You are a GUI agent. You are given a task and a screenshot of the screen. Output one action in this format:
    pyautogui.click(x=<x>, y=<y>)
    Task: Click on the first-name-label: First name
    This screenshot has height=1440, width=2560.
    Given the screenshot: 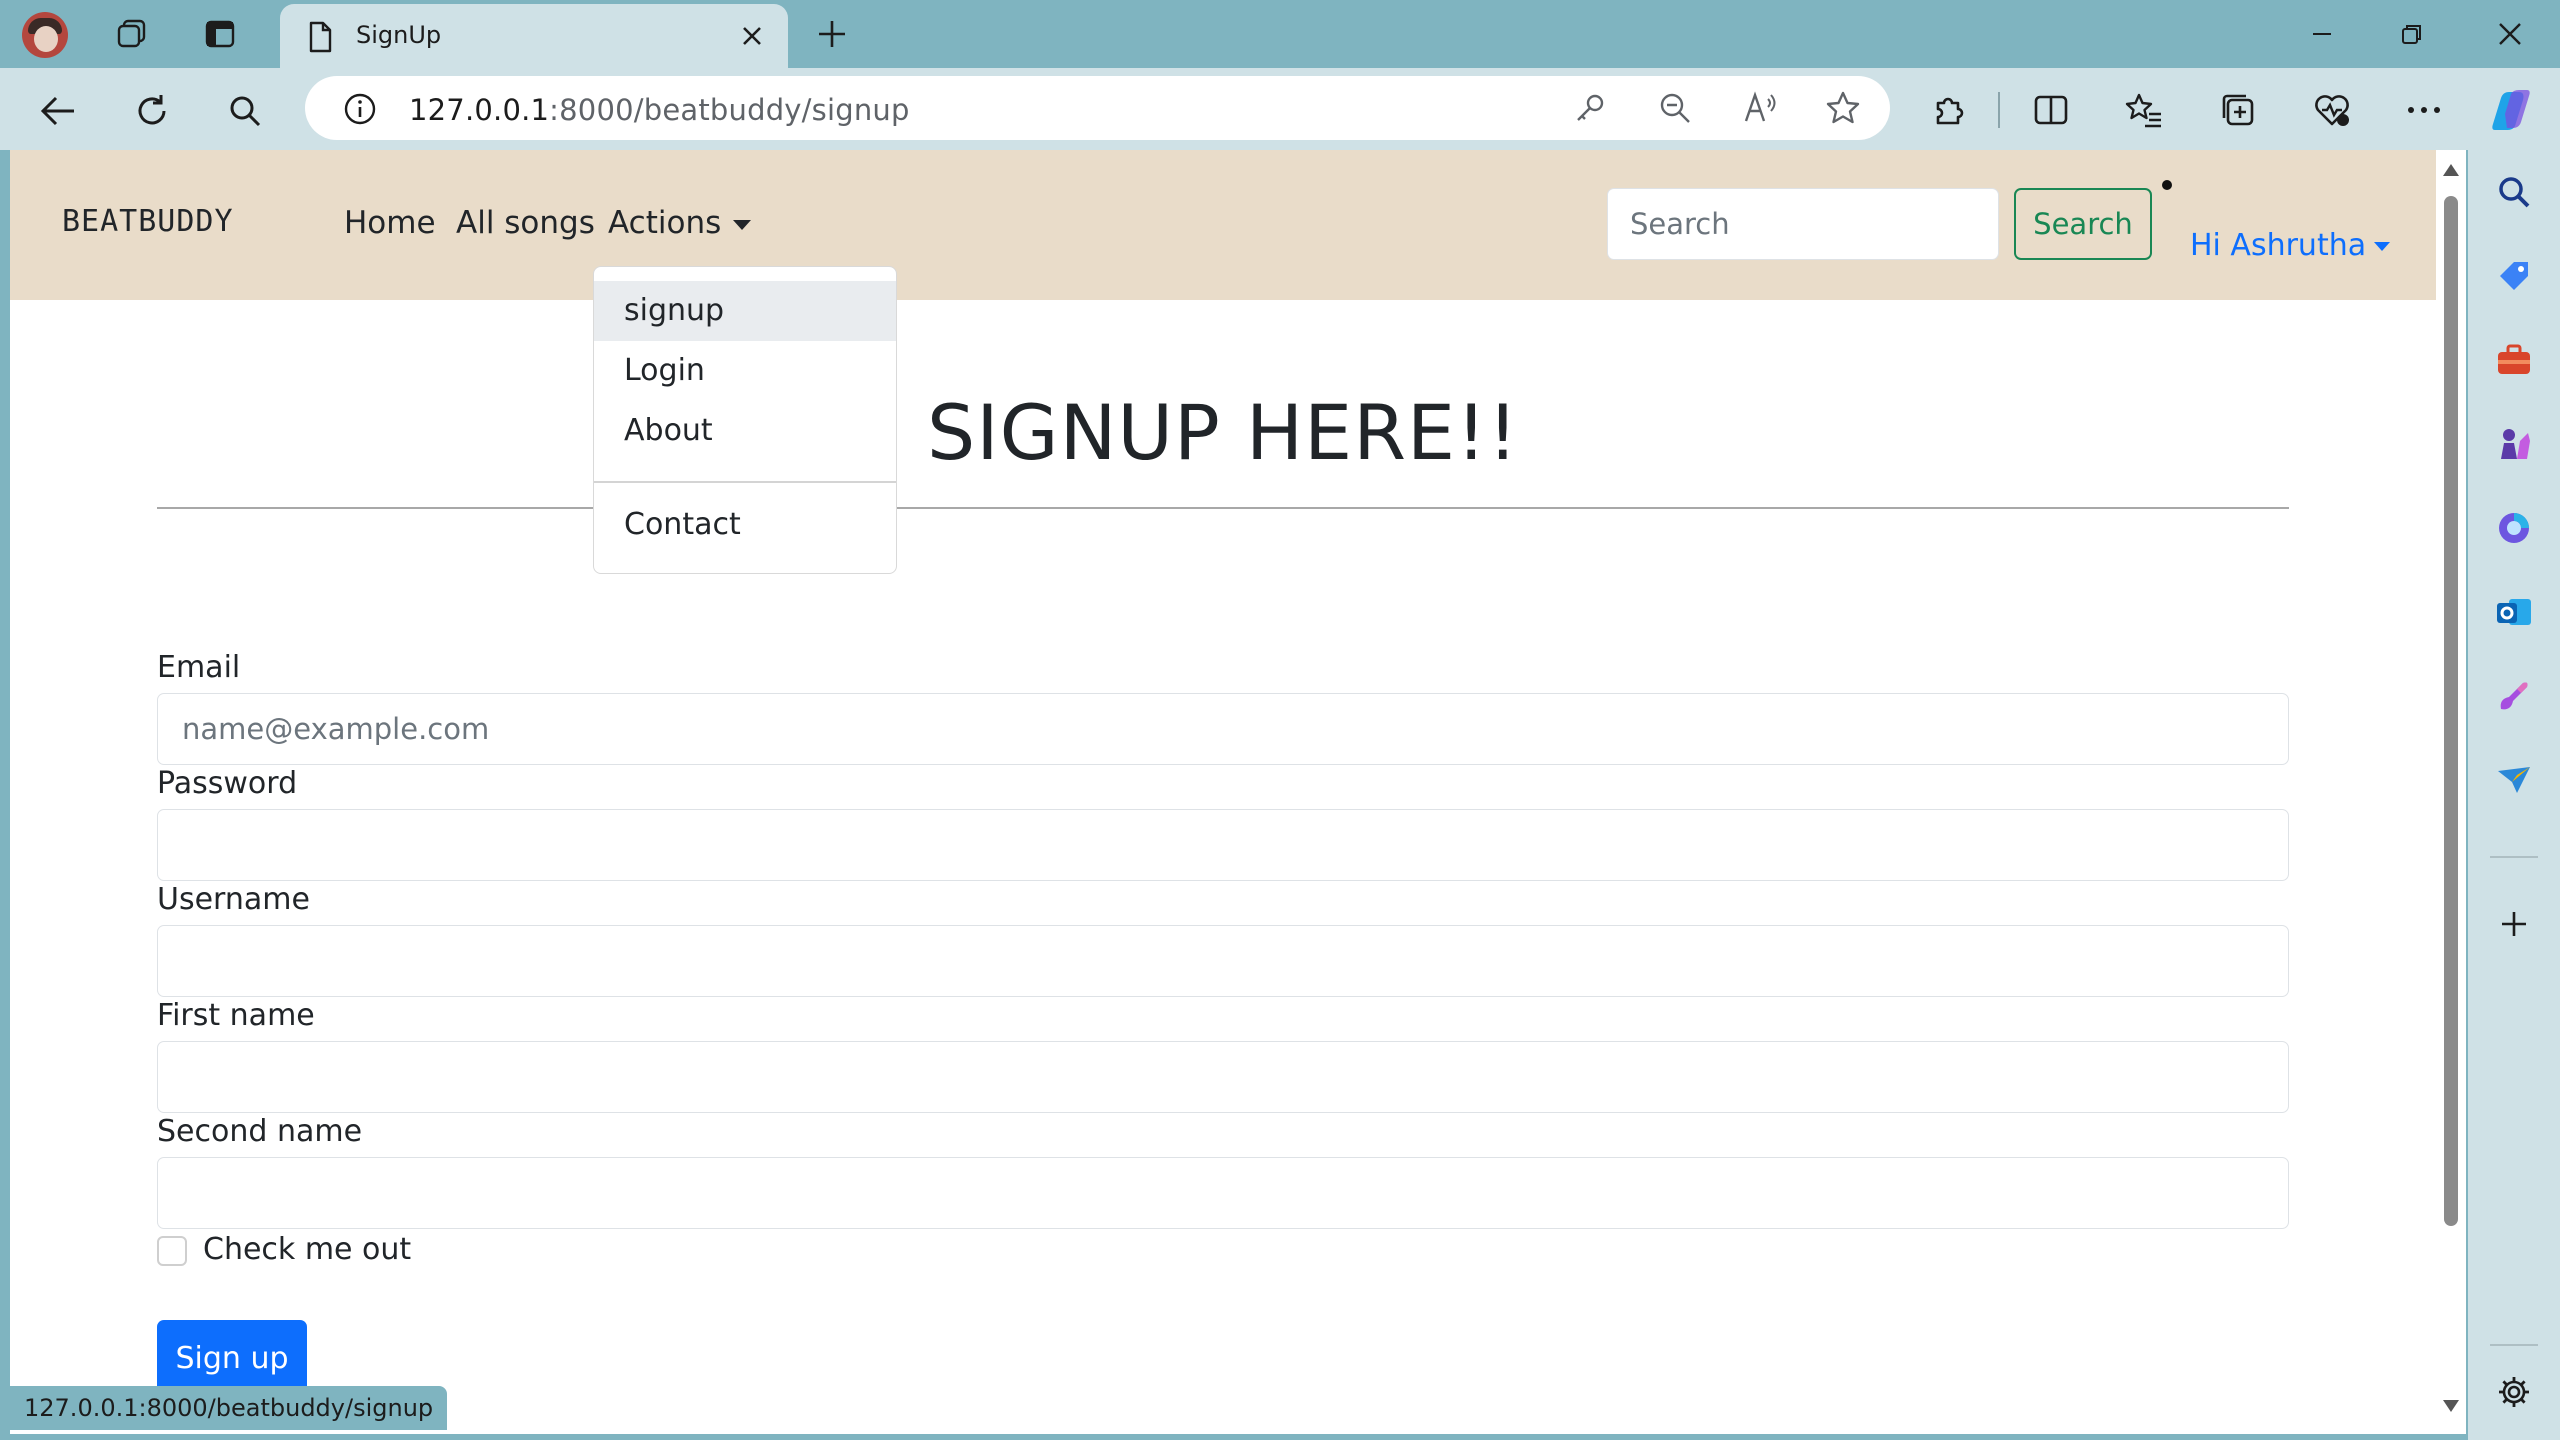 What is the action you would take?
    pyautogui.click(x=236, y=1015)
    